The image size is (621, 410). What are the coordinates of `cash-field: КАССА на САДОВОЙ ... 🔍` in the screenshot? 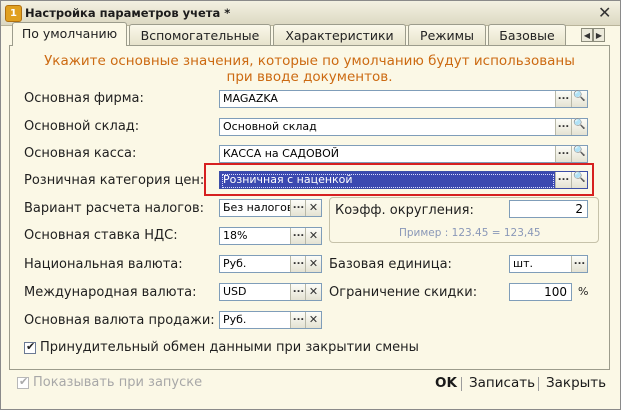 It's located at (403, 154).